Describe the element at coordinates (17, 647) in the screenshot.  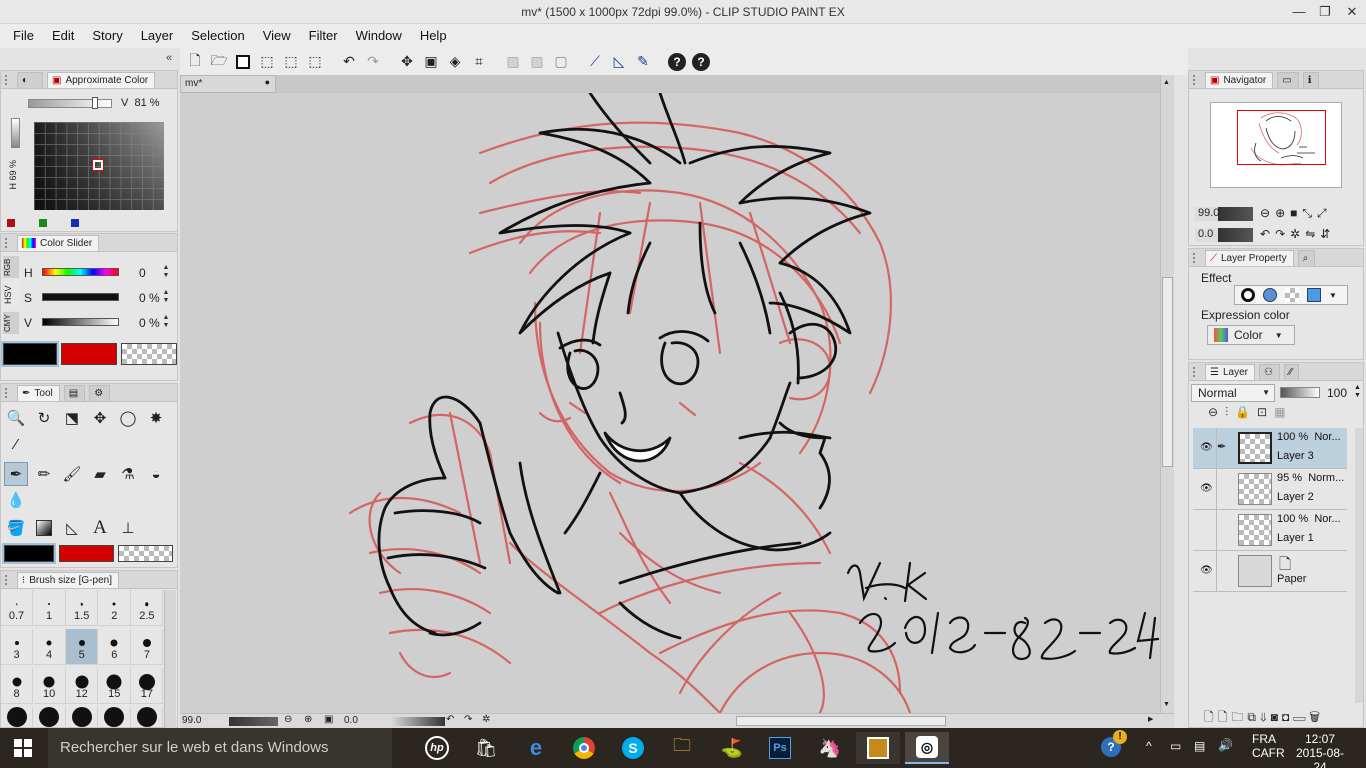
I see `brush-size-option: 3` at that location.